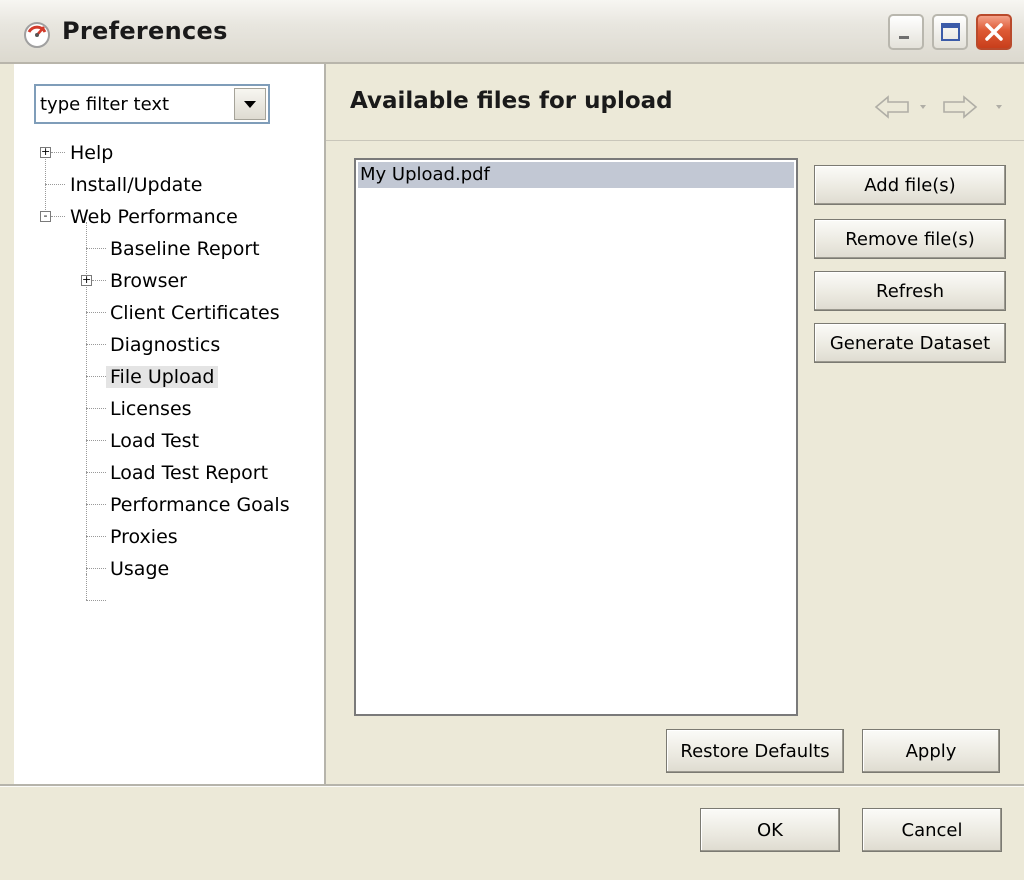 This screenshot has width=1024, height=880. I want to click on tree-item-label: Load Test, so click(155, 441).